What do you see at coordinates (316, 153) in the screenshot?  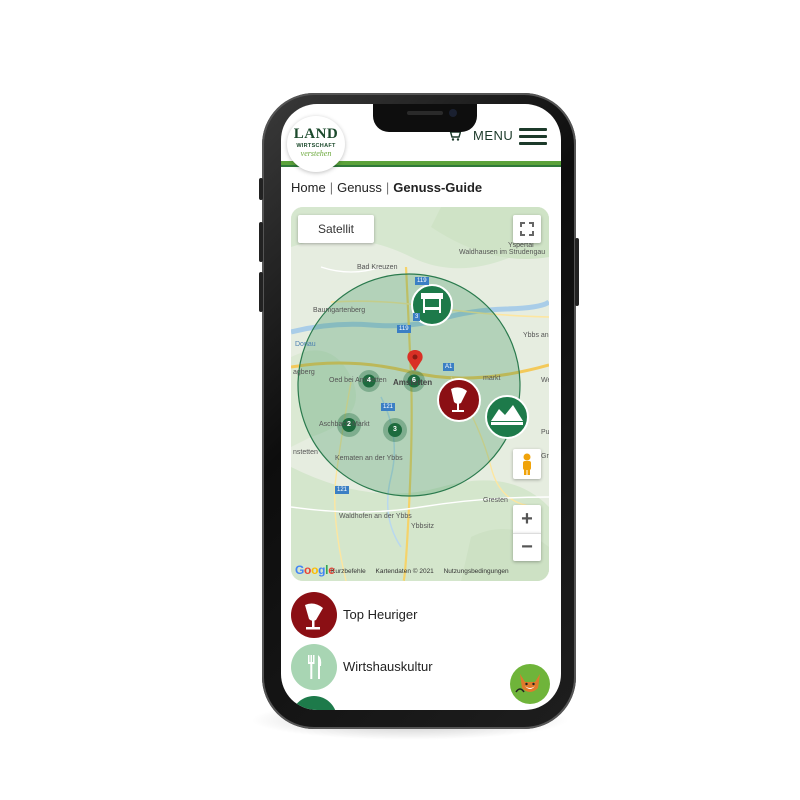 I see `logo-text-verstehen: verstehen` at bounding box center [316, 153].